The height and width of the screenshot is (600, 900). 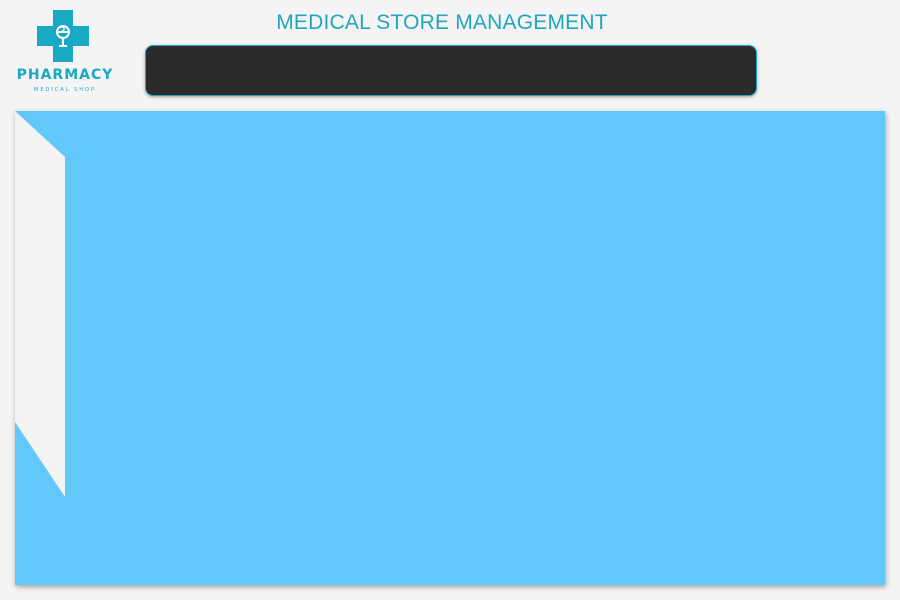 What do you see at coordinates (40, 304) in the screenshot?
I see `side-panel-tab` at bounding box center [40, 304].